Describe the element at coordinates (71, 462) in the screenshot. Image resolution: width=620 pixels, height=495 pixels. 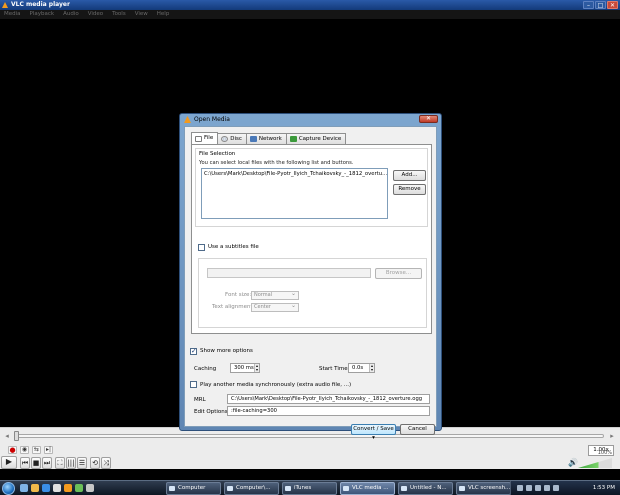
I see `extended-settings-button: |||` at that location.